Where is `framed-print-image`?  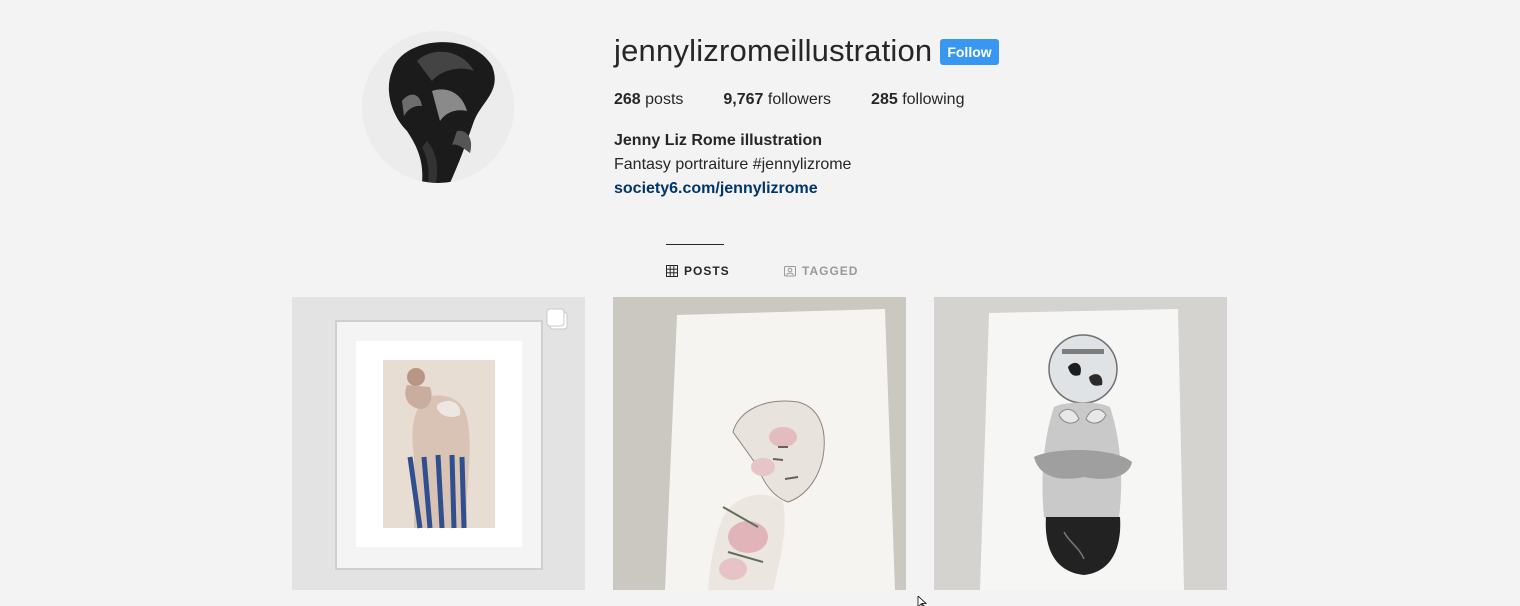 framed-print-image is located at coordinates (438, 443).